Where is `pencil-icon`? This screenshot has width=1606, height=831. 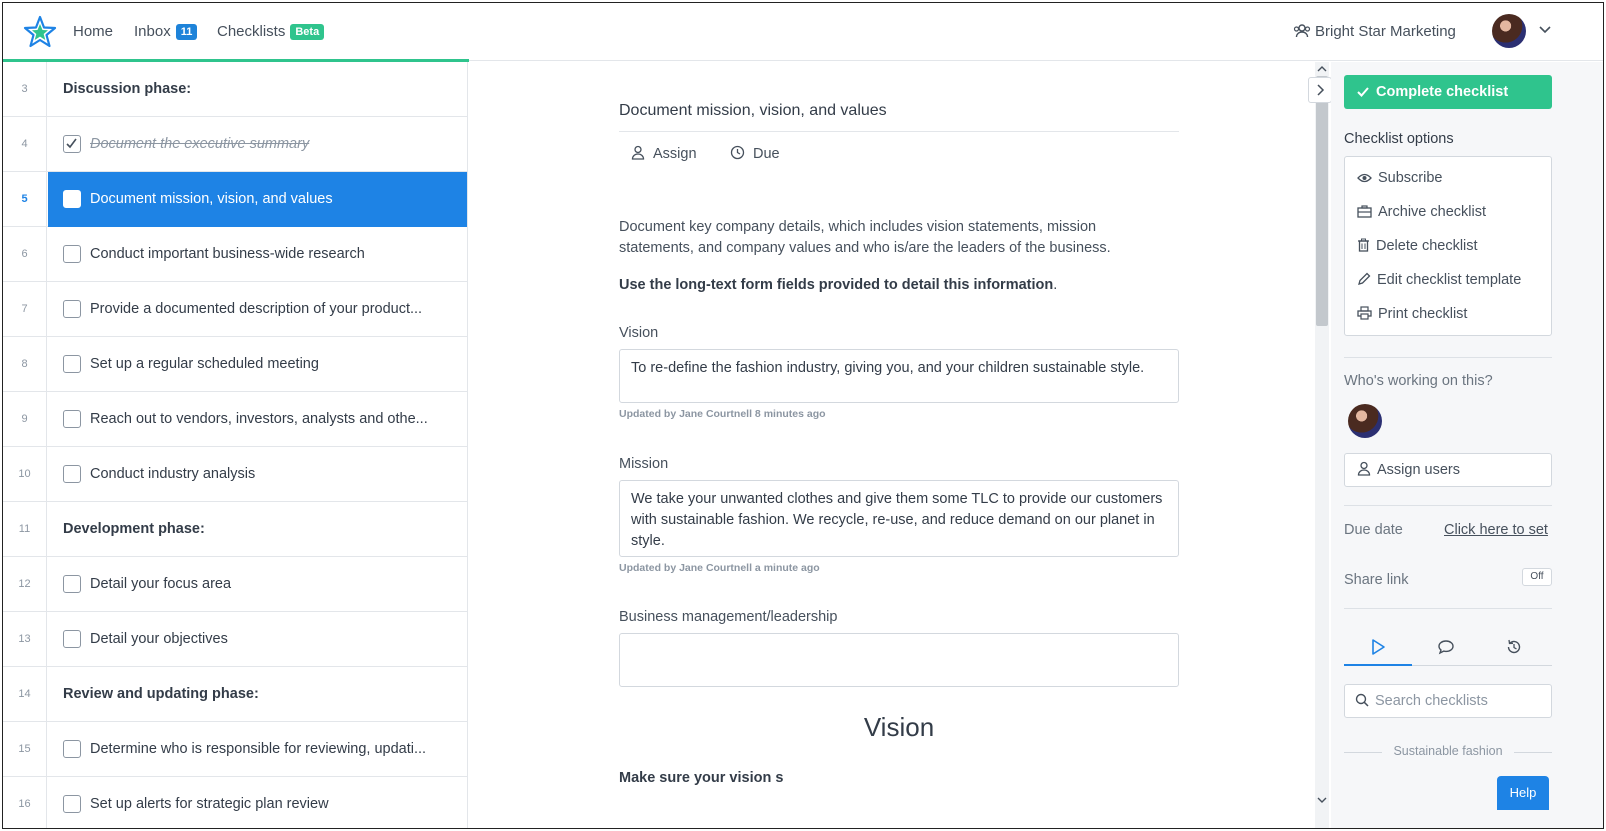 pencil-icon is located at coordinates (1364, 278).